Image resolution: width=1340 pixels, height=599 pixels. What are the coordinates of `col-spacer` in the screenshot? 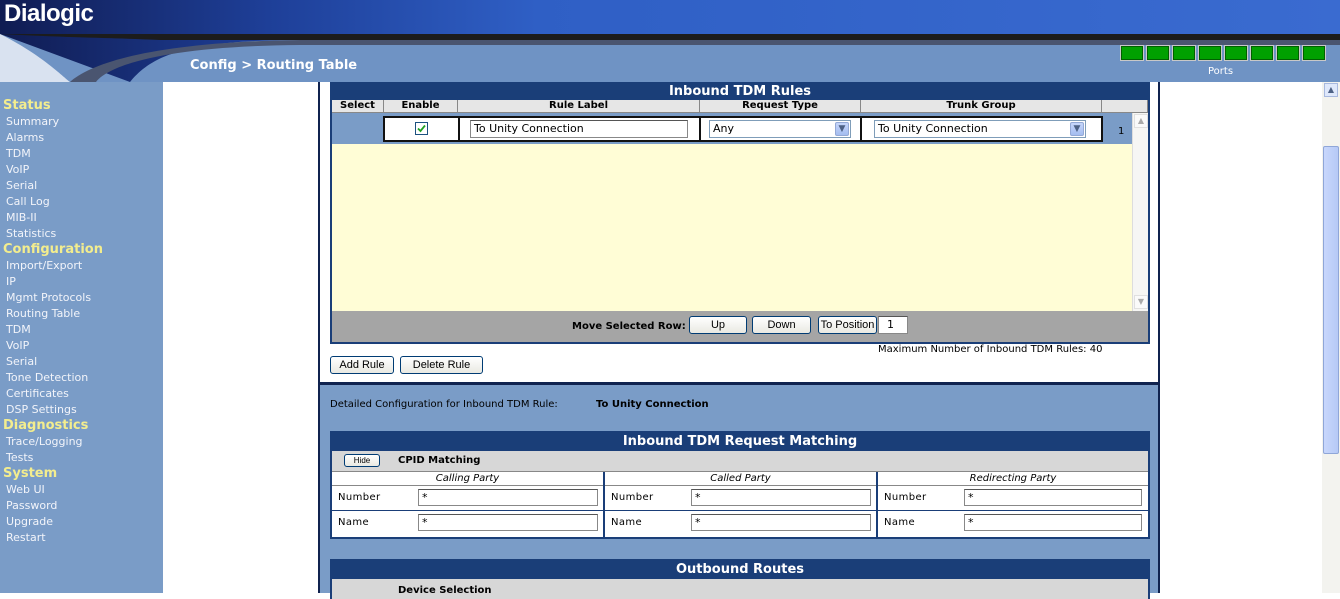 It's located at (1125, 106).